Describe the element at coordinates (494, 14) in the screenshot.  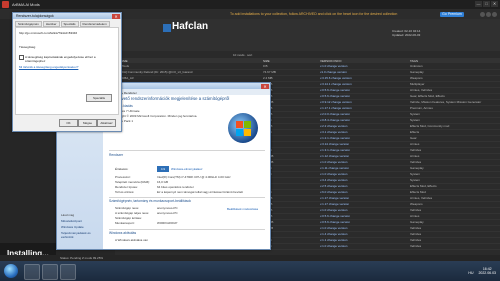
I see `account-icon` at that location.